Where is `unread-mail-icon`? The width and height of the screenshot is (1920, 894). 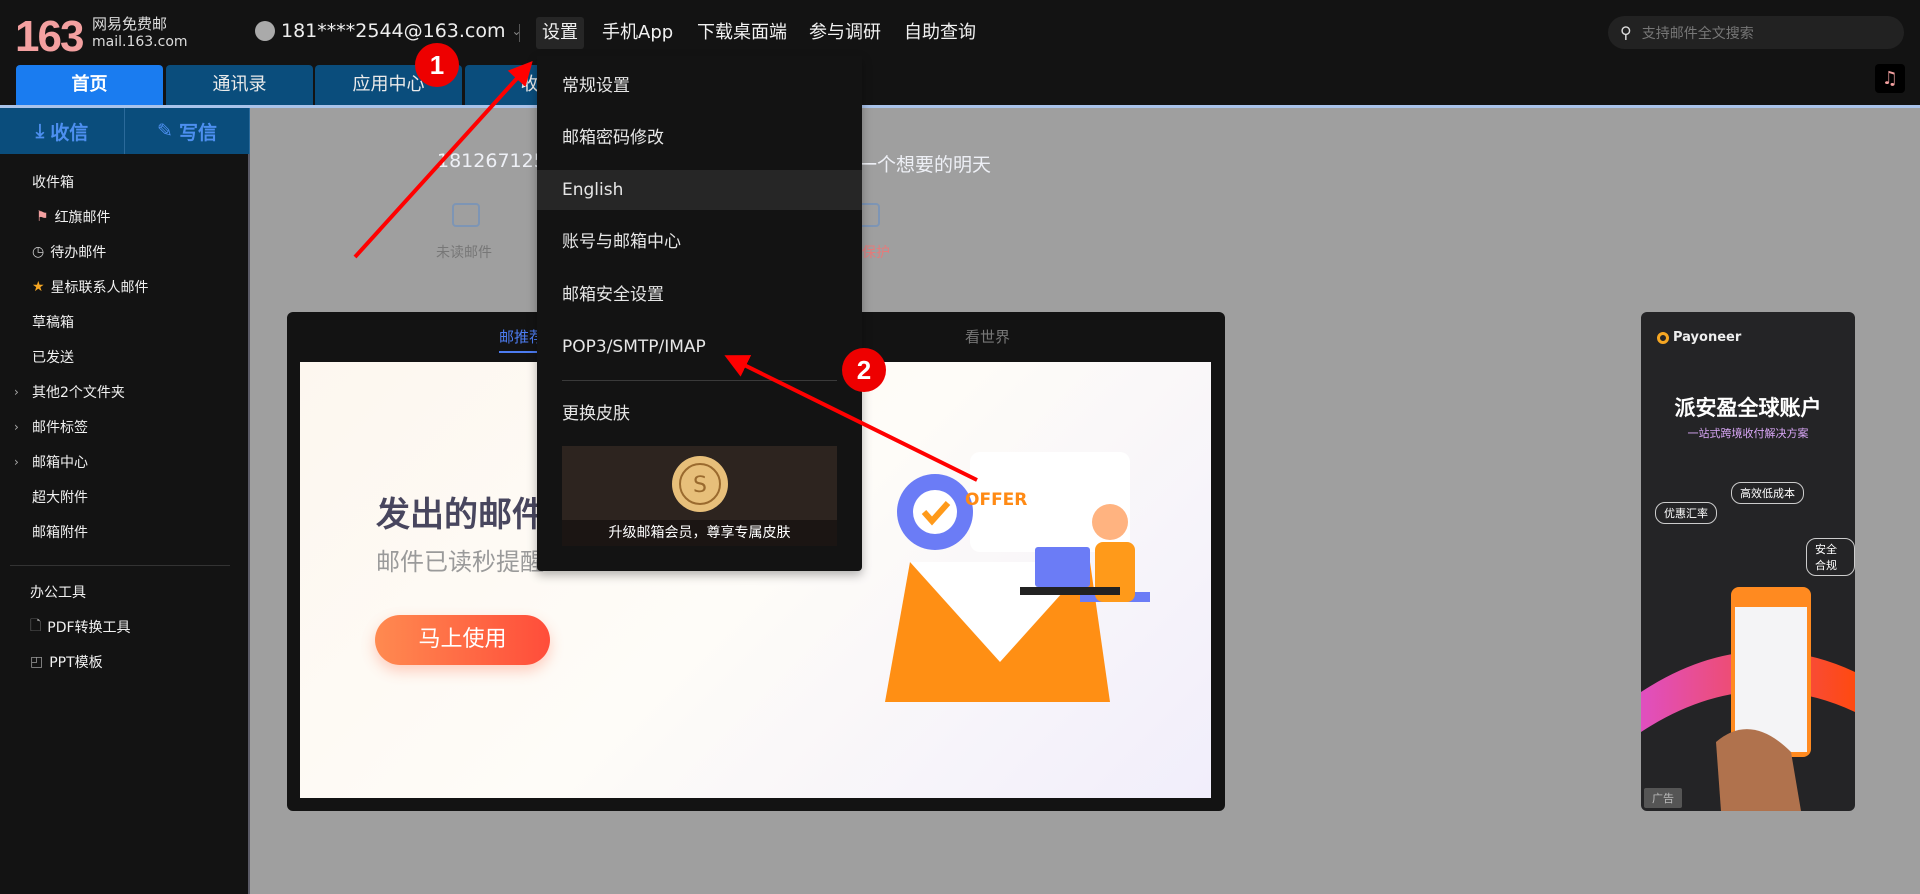
unread-mail-icon is located at coordinates (466, 215).